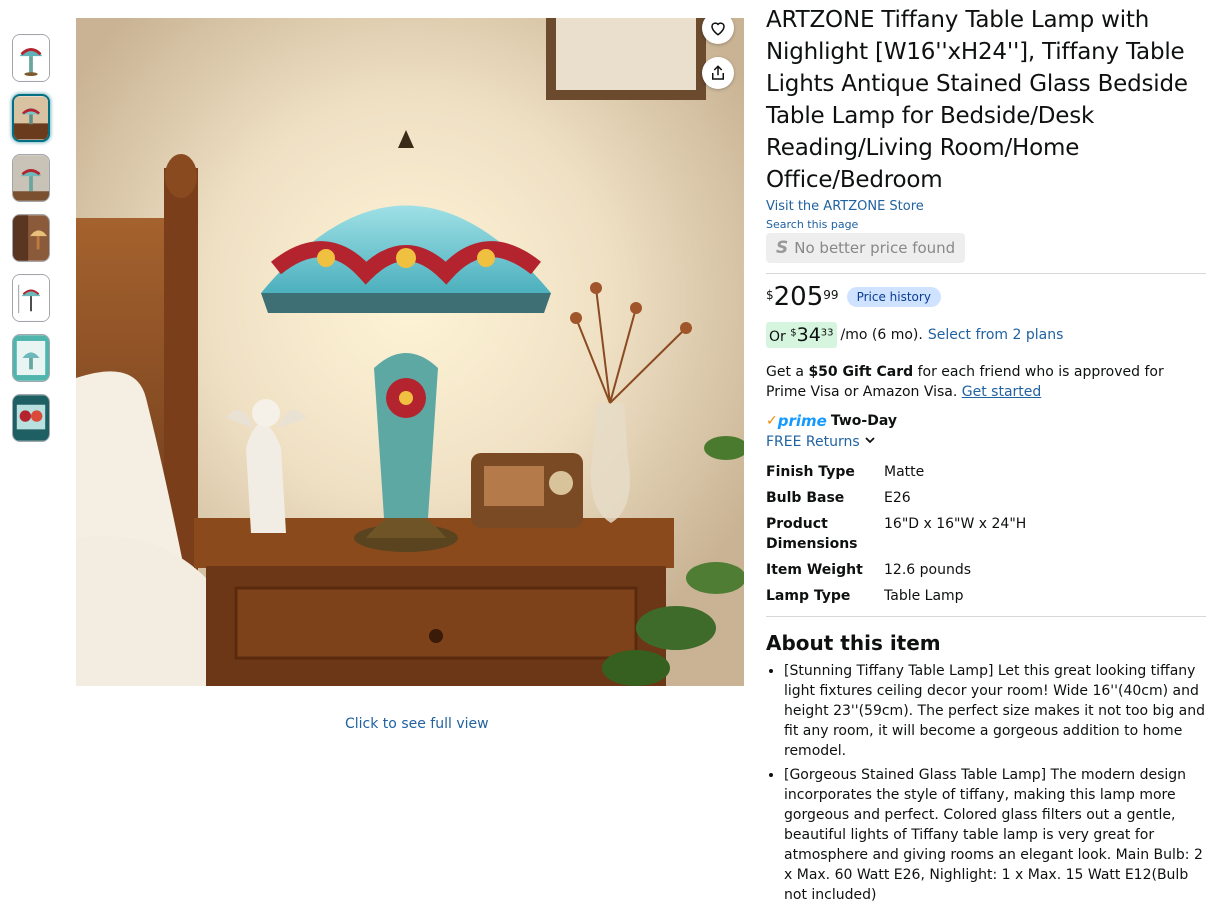 This screenshot has width=1223, height=909. I want to click on thumbnail-strip, so click(32, 244).